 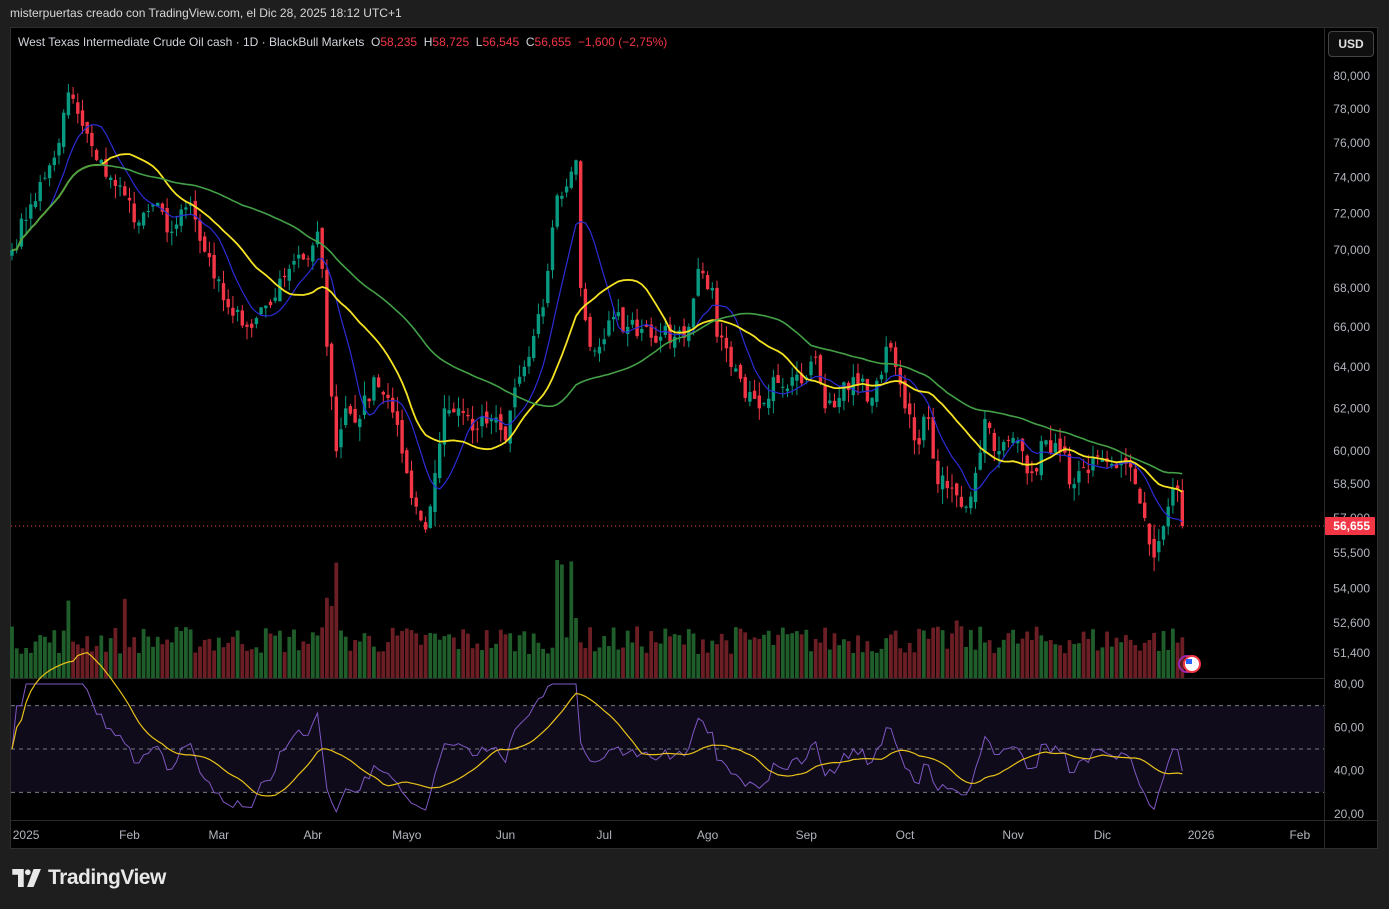 What do you see at coordinates (1351, 327) in the screenshot?
I see `price-tick-label: 66,000` at bounding box center [1351, 327].